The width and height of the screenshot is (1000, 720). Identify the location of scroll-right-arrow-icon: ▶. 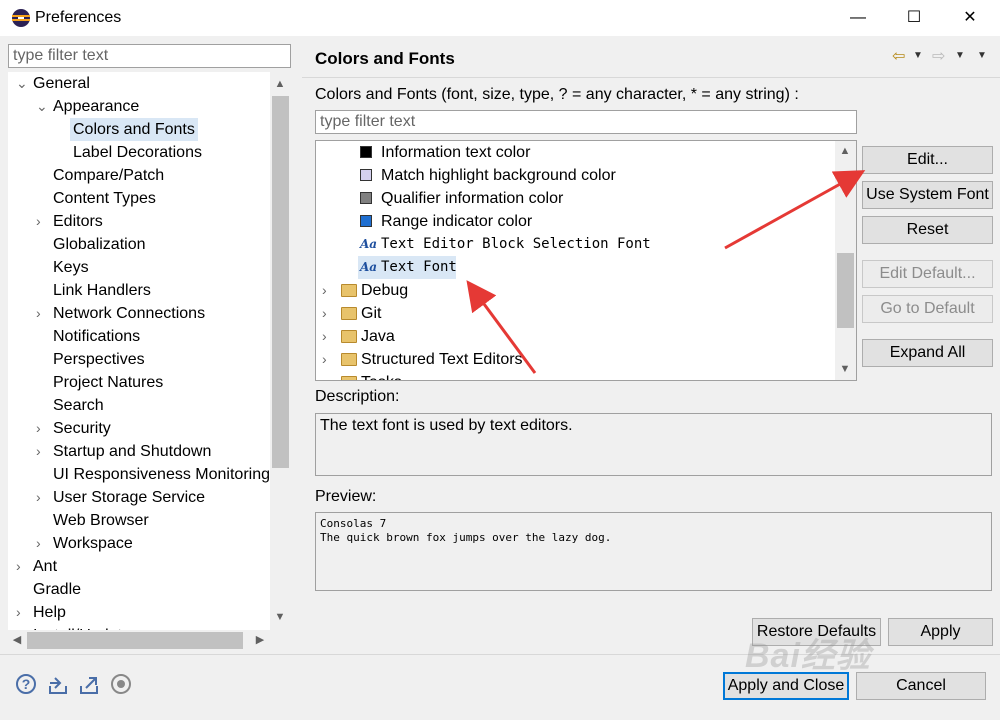
(260, 640).